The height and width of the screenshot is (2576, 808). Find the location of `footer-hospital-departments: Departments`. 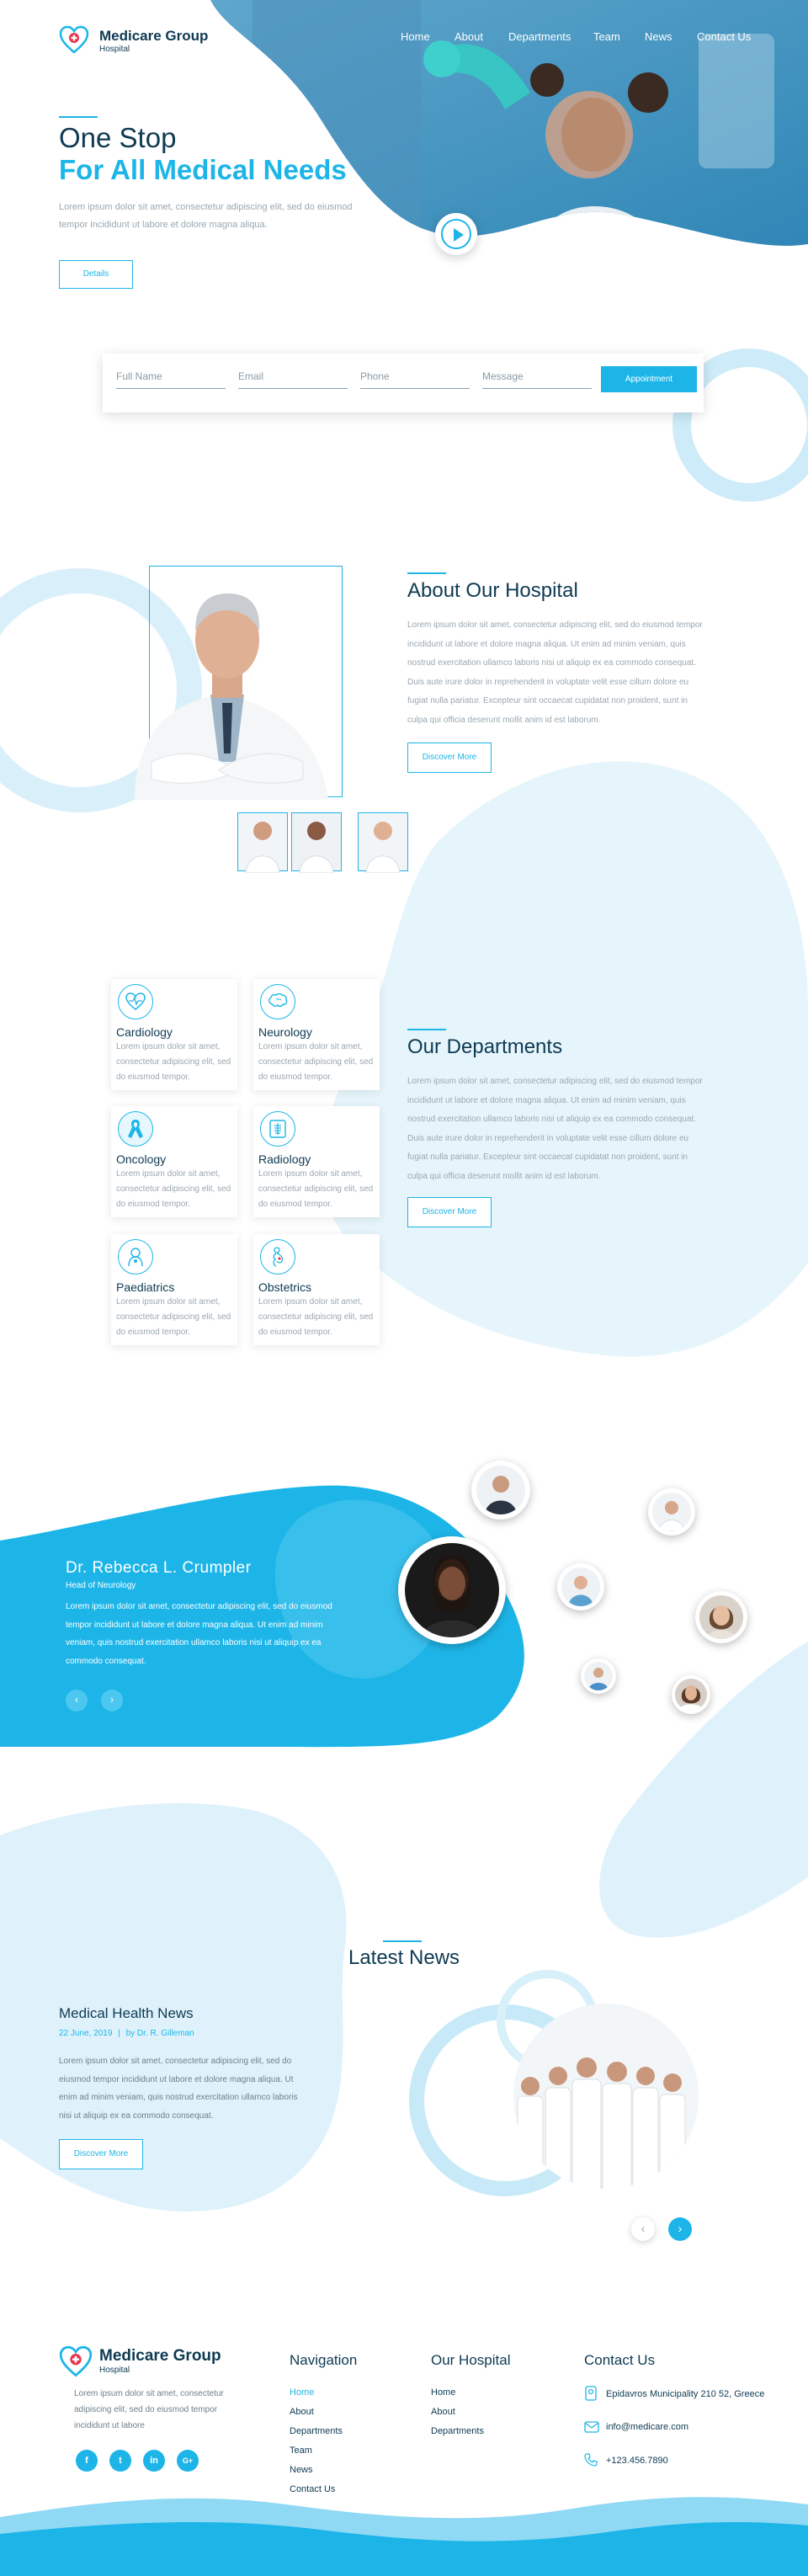

footer-hospital-departments: Departments is located at coordinates (457, 2431).